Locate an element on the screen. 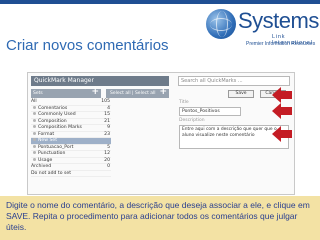  add-set-icon: + is located at coordinates (95, 92).